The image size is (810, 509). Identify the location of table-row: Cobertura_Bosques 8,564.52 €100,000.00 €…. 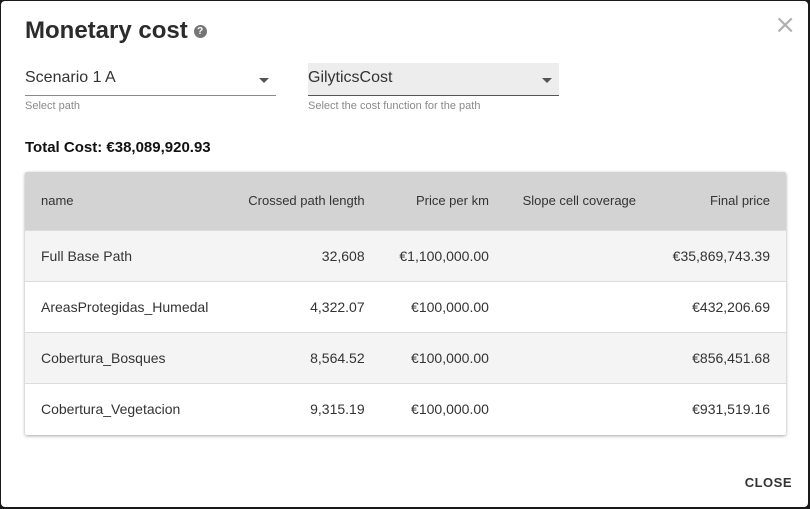
(405, 357).